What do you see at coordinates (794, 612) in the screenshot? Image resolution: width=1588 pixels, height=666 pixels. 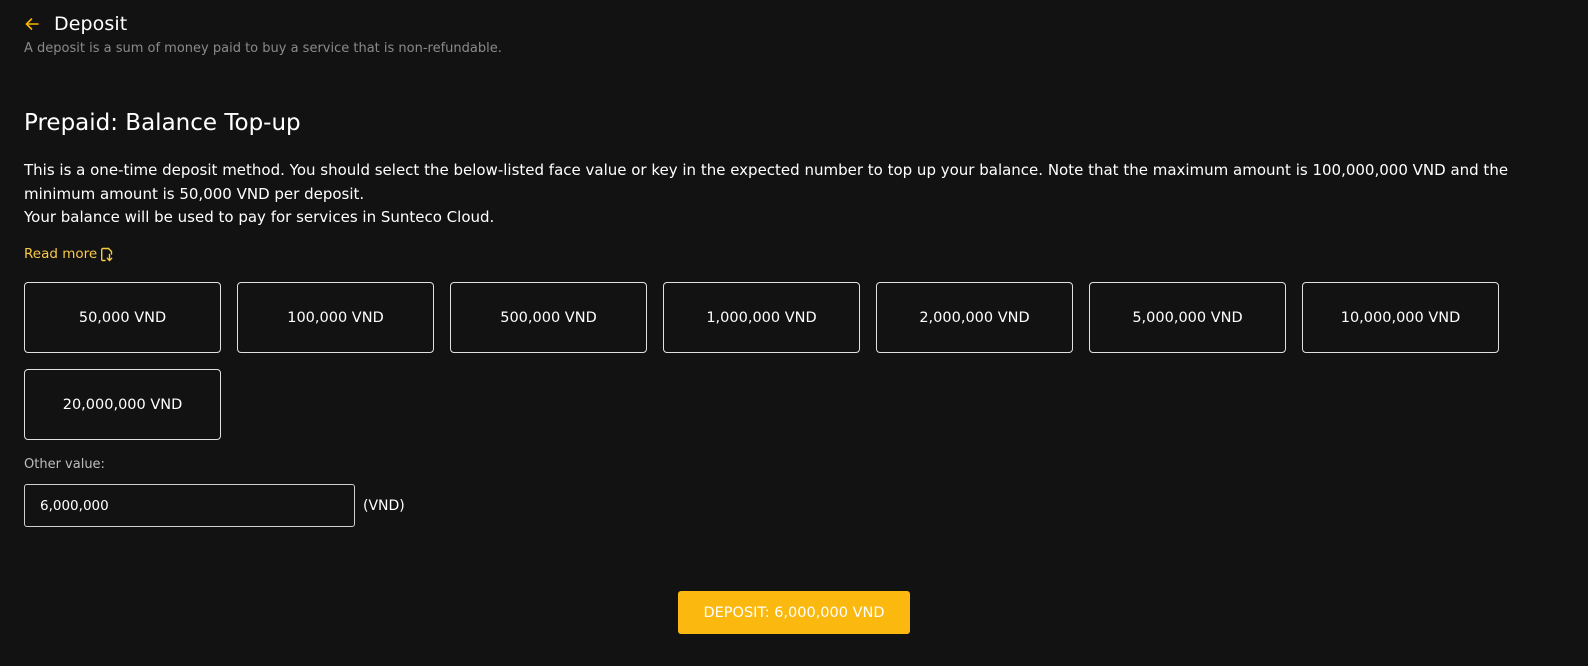 I see `deposit-button: DEPOSIT: 6,000,000 VND` at bounding box center [794, 612].